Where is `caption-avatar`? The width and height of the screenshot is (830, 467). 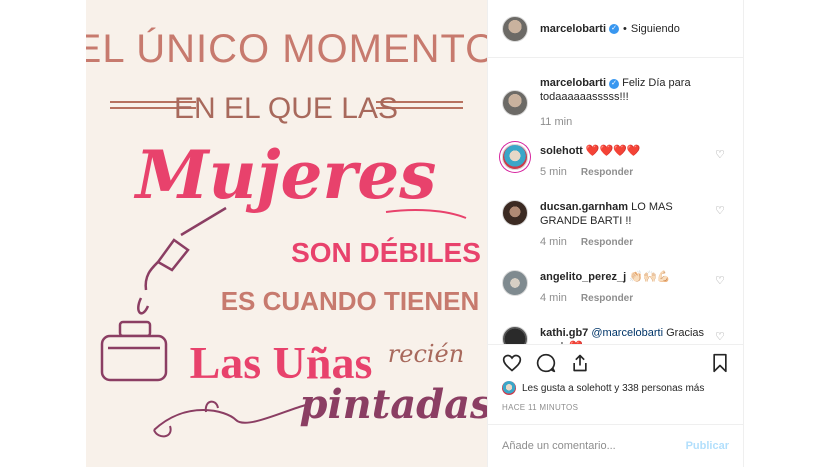
caption-avatar is located at coordinates (515, 103).